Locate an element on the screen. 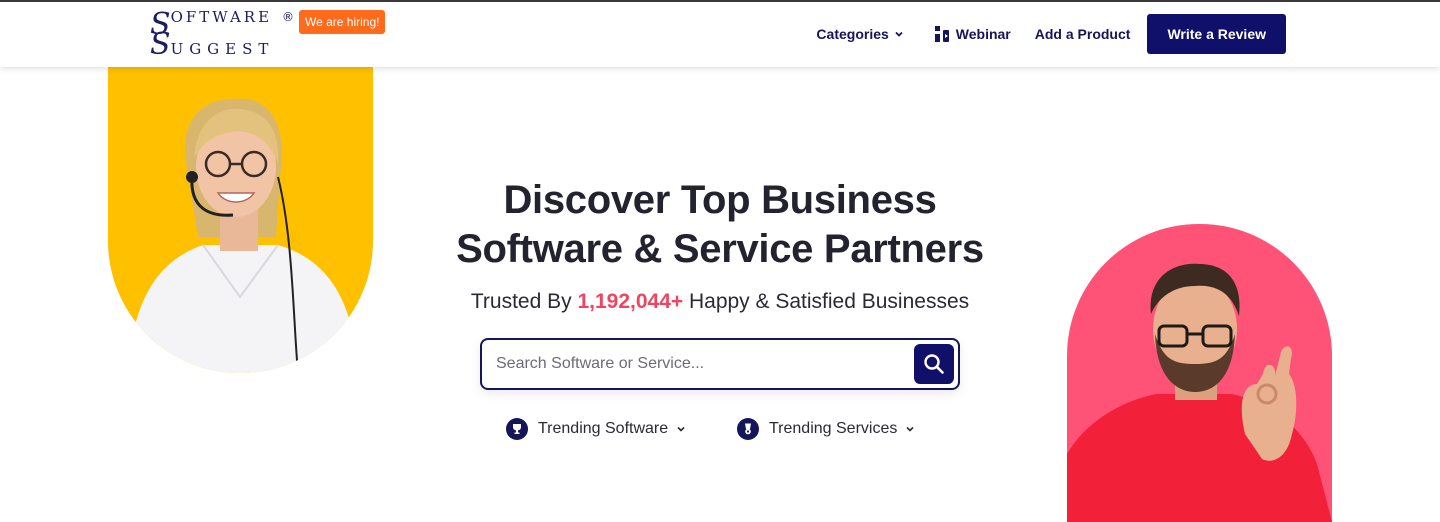  nav-categories: Categories is located at coordinates (859, 34).